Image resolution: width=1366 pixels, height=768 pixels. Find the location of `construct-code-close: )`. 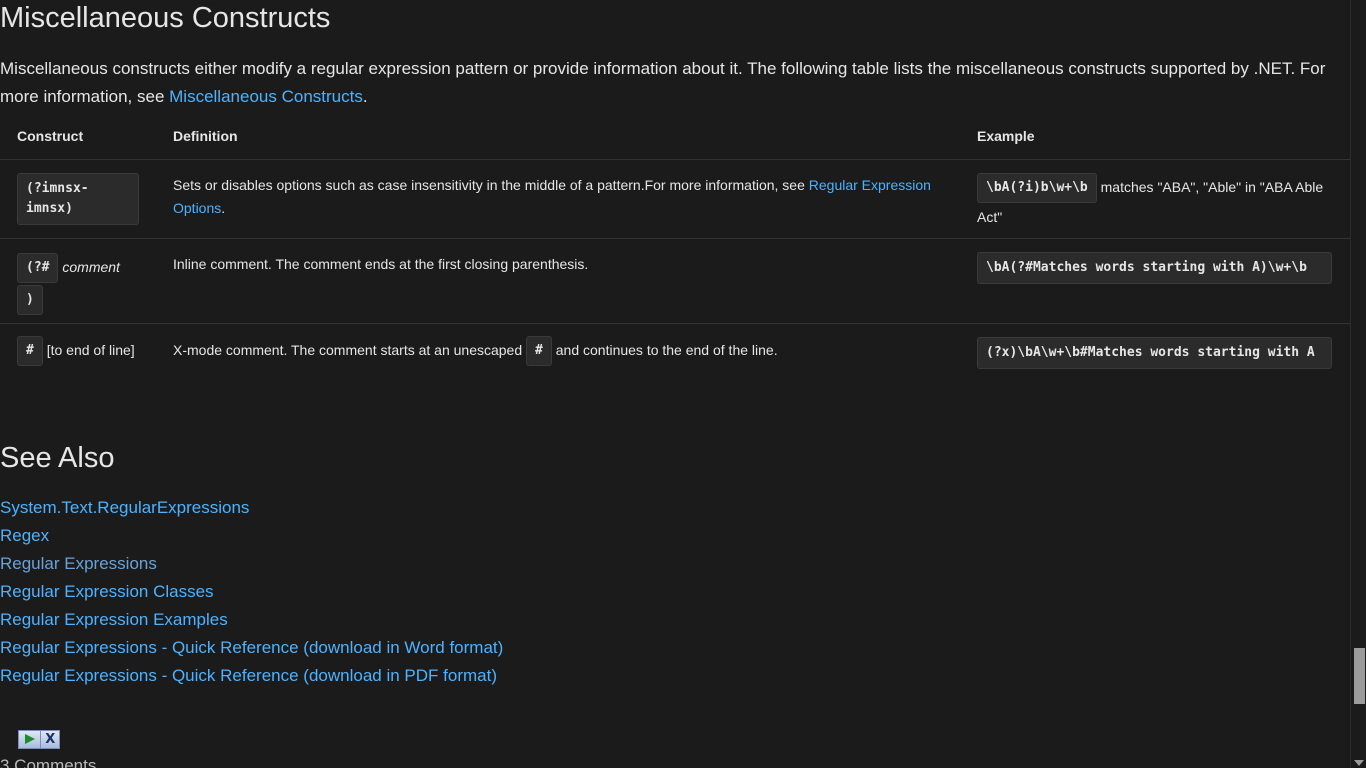

construct-code-close: ) is located at coordinates (30, 299).